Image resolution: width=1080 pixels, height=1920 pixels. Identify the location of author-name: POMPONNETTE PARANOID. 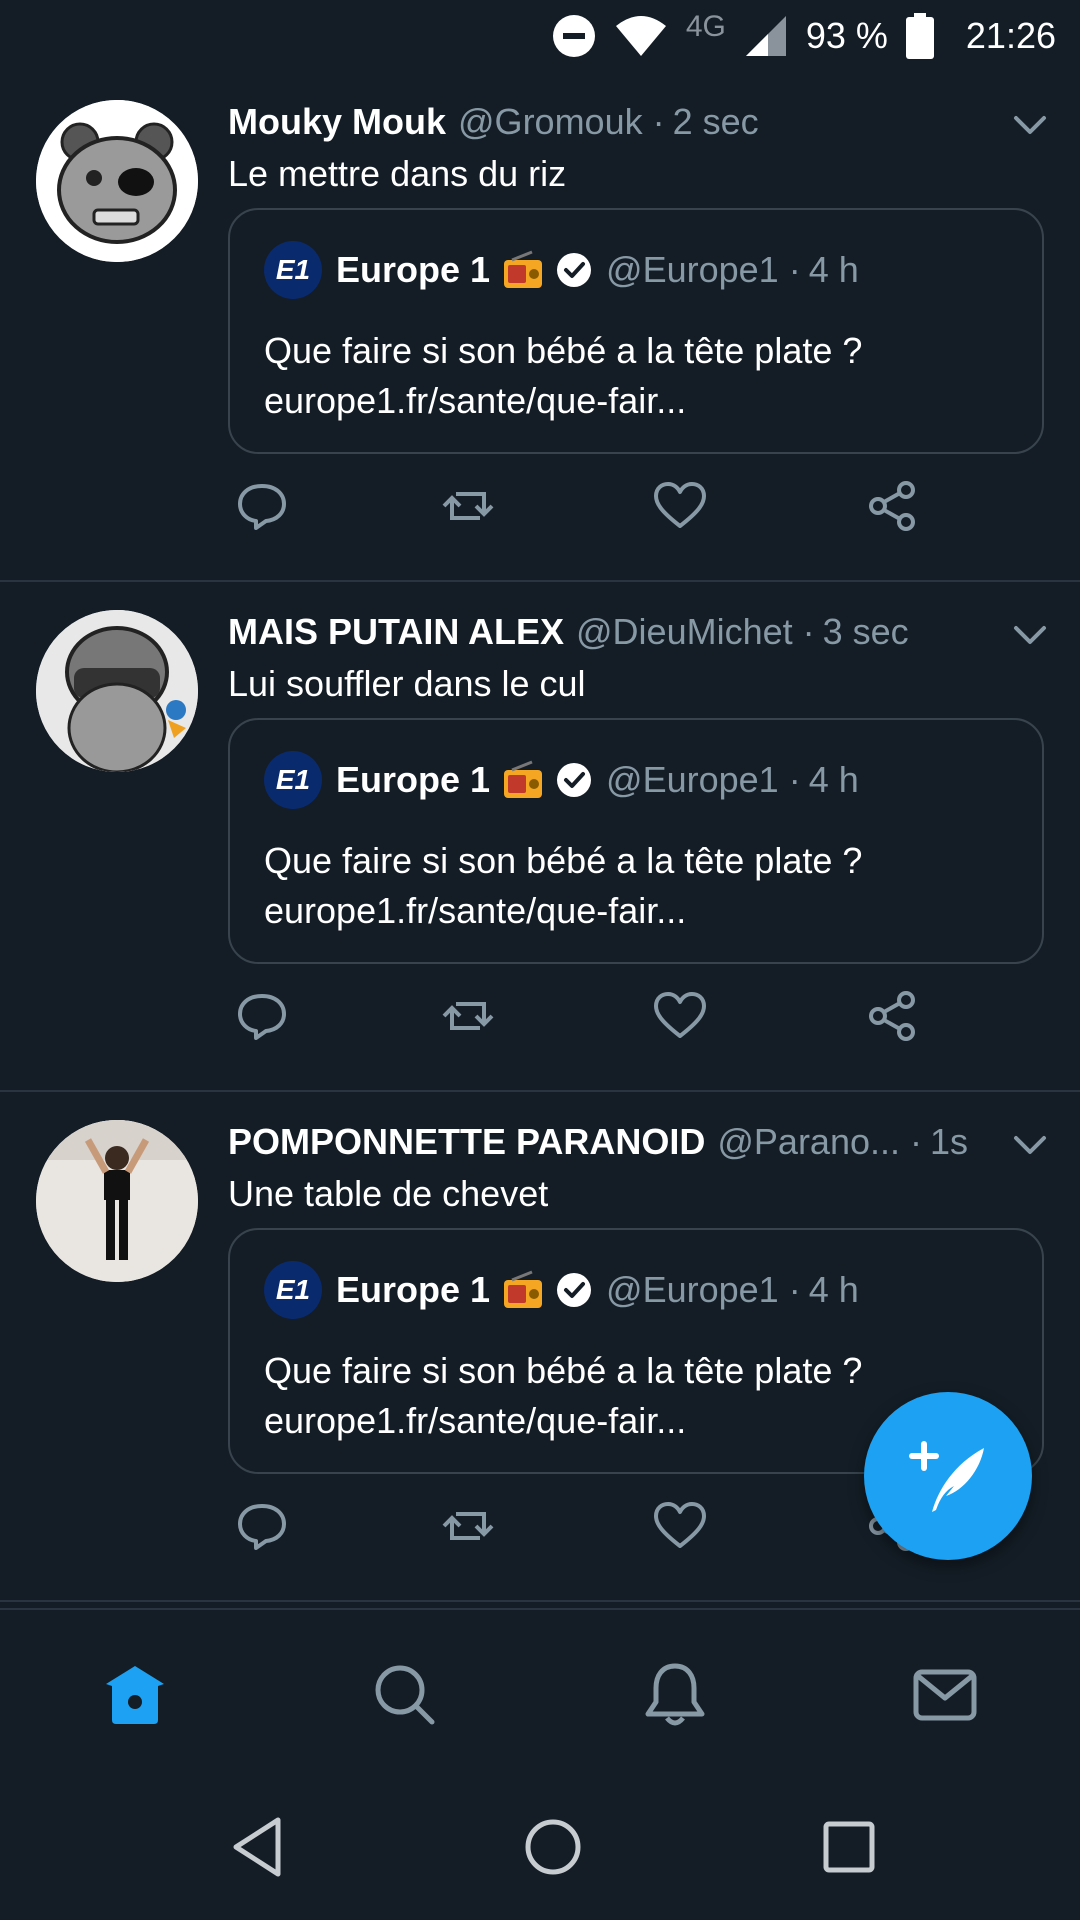
(466, 1142).